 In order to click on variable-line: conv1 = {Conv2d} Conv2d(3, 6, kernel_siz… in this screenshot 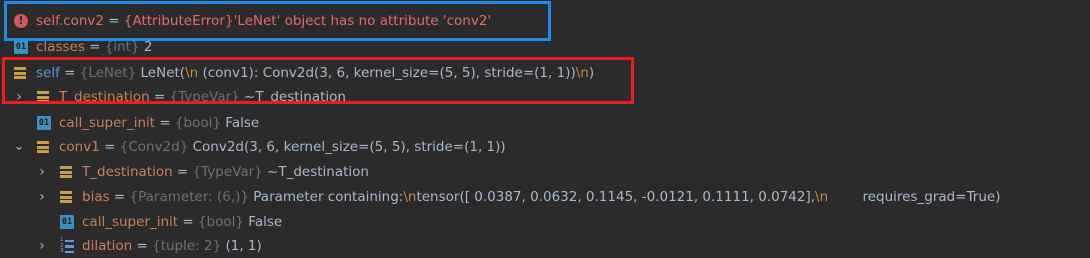, I will do `click(282, 147)`.